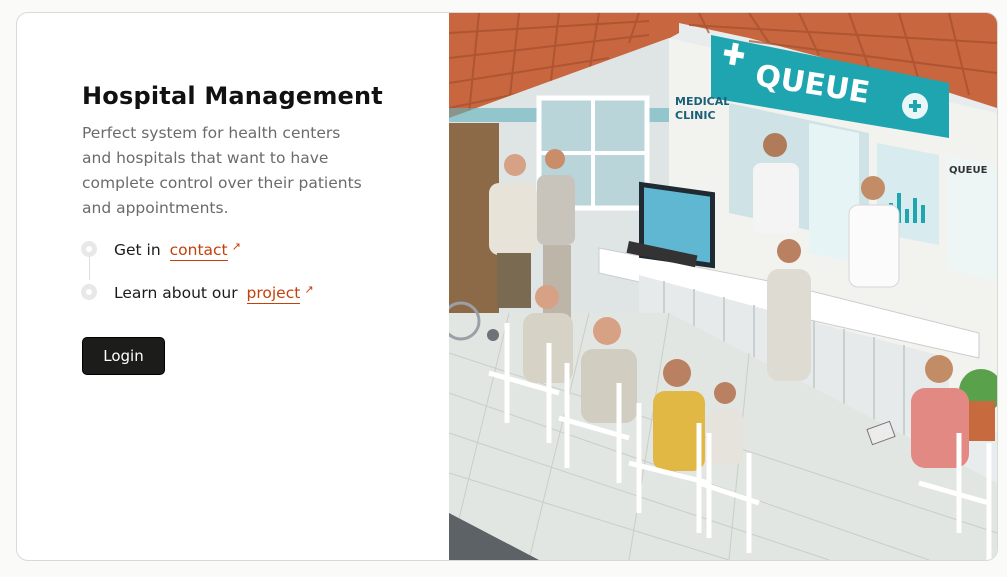 The image size is (1007, 577). I want to click on step-contact-text: Get in contact ↗, so click(177, 250).